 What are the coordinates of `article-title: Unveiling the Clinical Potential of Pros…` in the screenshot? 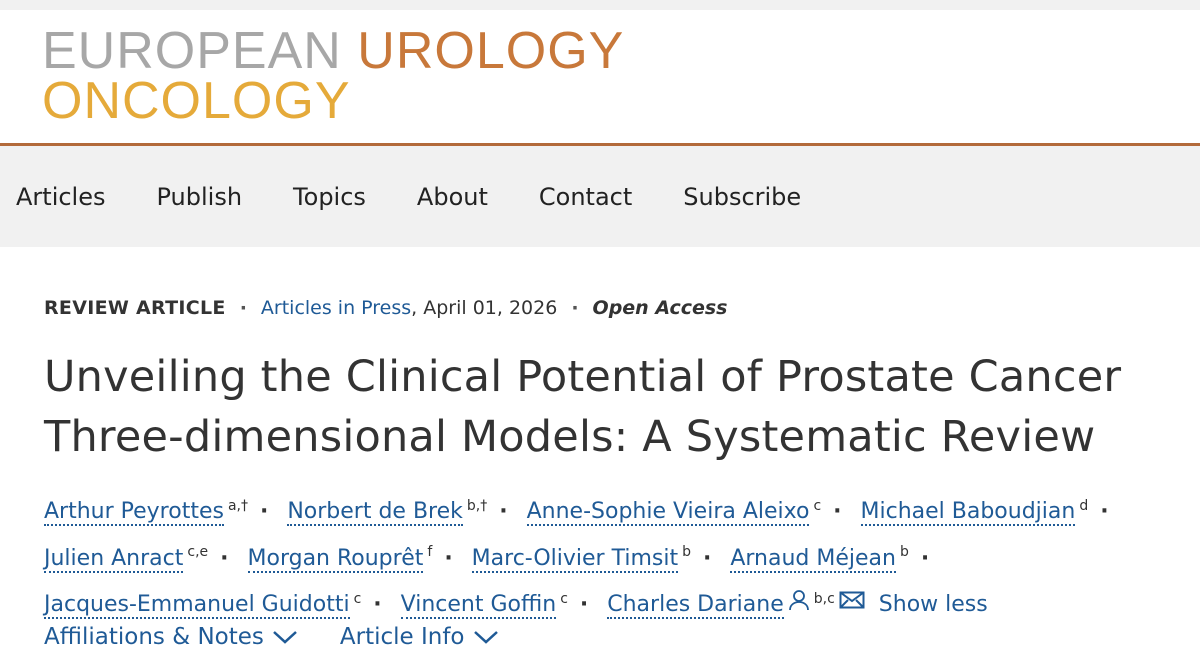 It's located at (583, 407).